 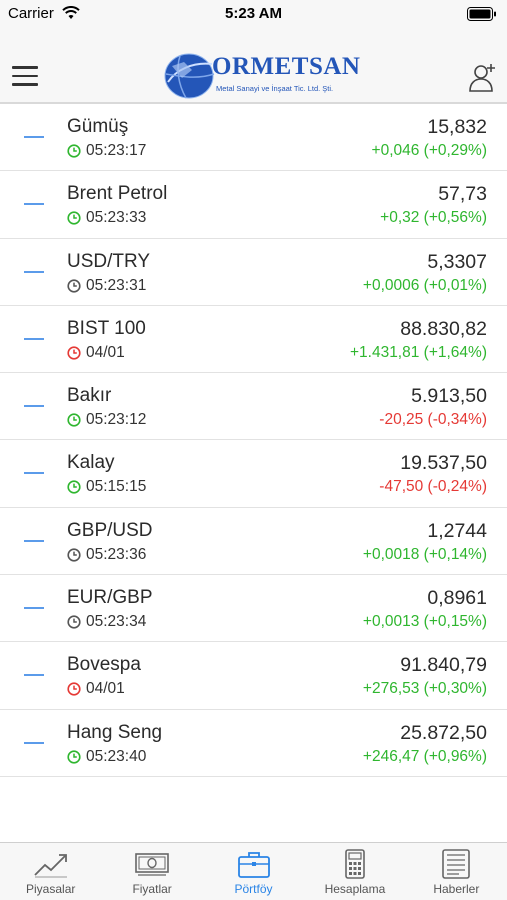 I want to click on status-time: 5:23 AM, so click(x=253, y=13).